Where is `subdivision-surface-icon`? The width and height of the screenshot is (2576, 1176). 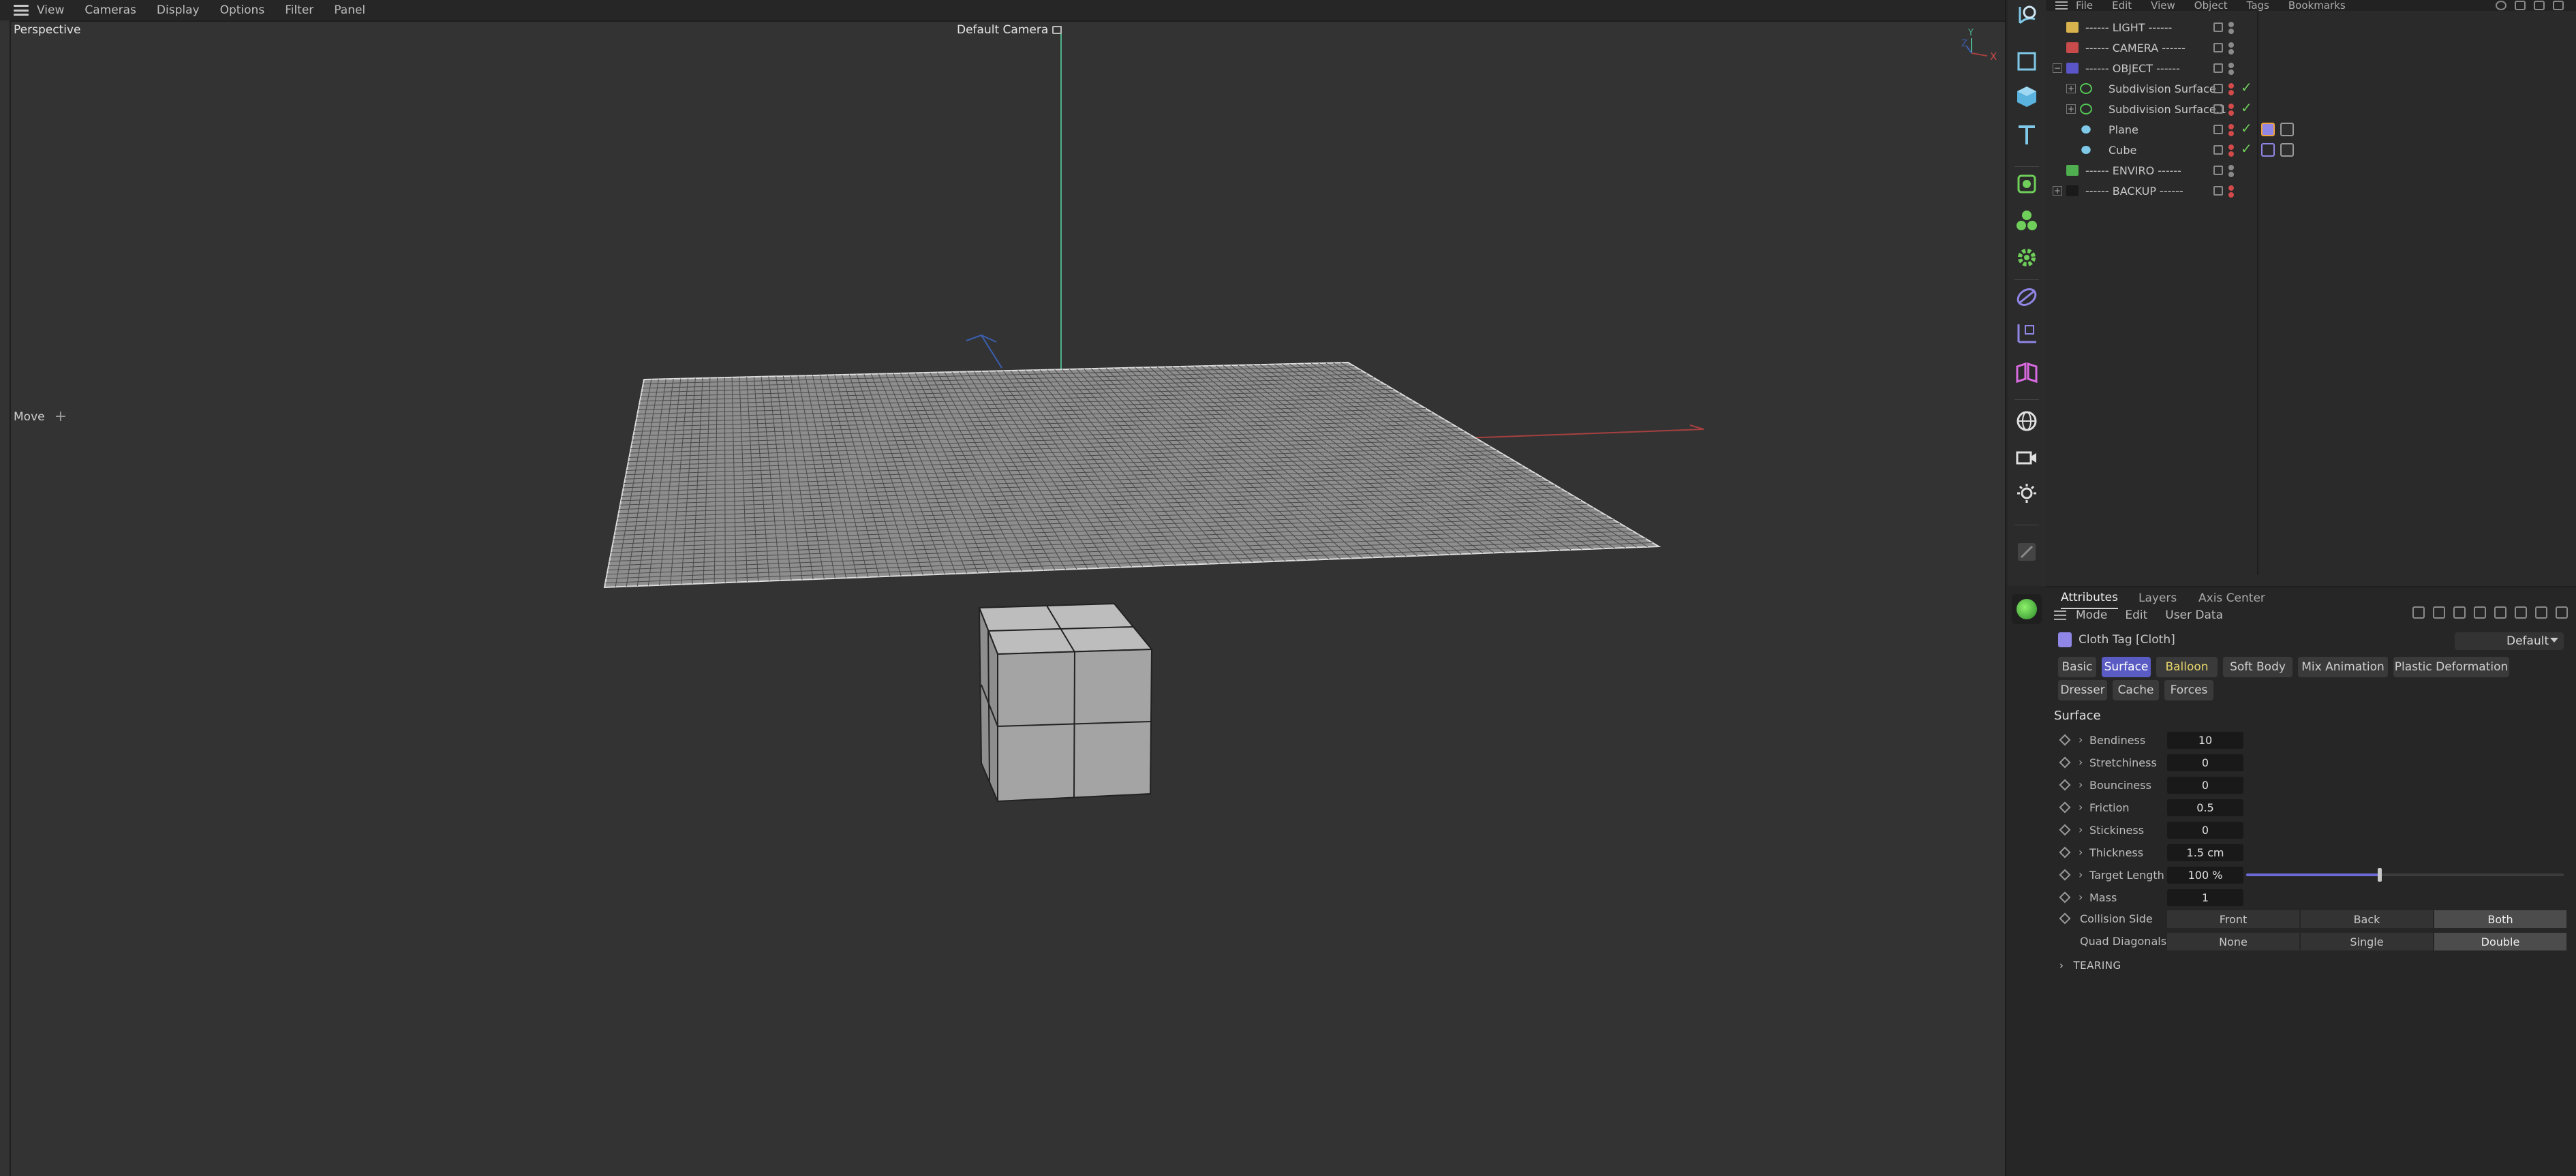
subdivision-surface-icon is located at coordinates (2027, 184).